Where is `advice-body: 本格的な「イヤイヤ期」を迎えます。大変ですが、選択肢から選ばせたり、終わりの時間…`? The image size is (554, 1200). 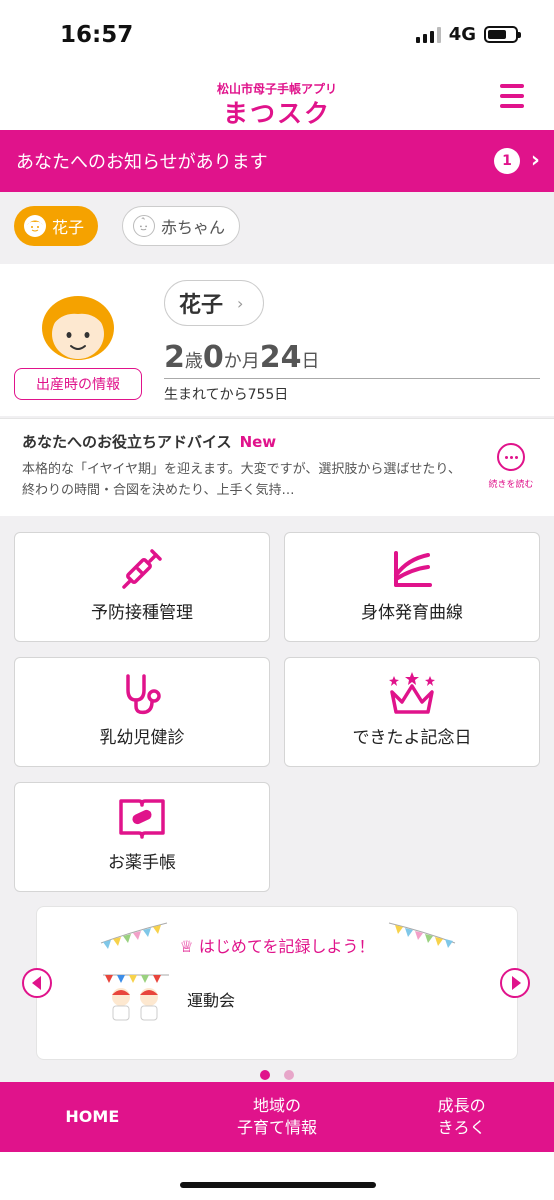
advice-body: 本格的な「イヤイヤ期」を迎えます。大変ですが、選択肢から選ばせたり、終わりの時間… is located at coordinates (241, 480).